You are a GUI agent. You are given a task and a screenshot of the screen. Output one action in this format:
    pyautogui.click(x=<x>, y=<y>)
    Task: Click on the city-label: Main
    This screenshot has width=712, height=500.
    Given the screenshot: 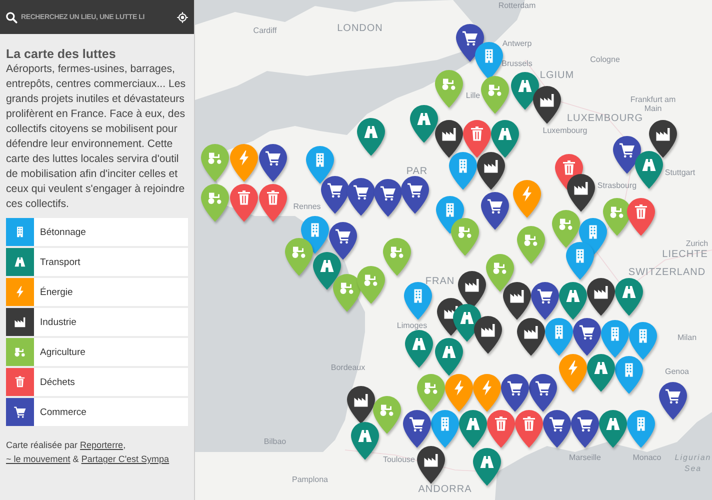 What is the action you would take?
    pyautogui.click(x=653, y=109)
    